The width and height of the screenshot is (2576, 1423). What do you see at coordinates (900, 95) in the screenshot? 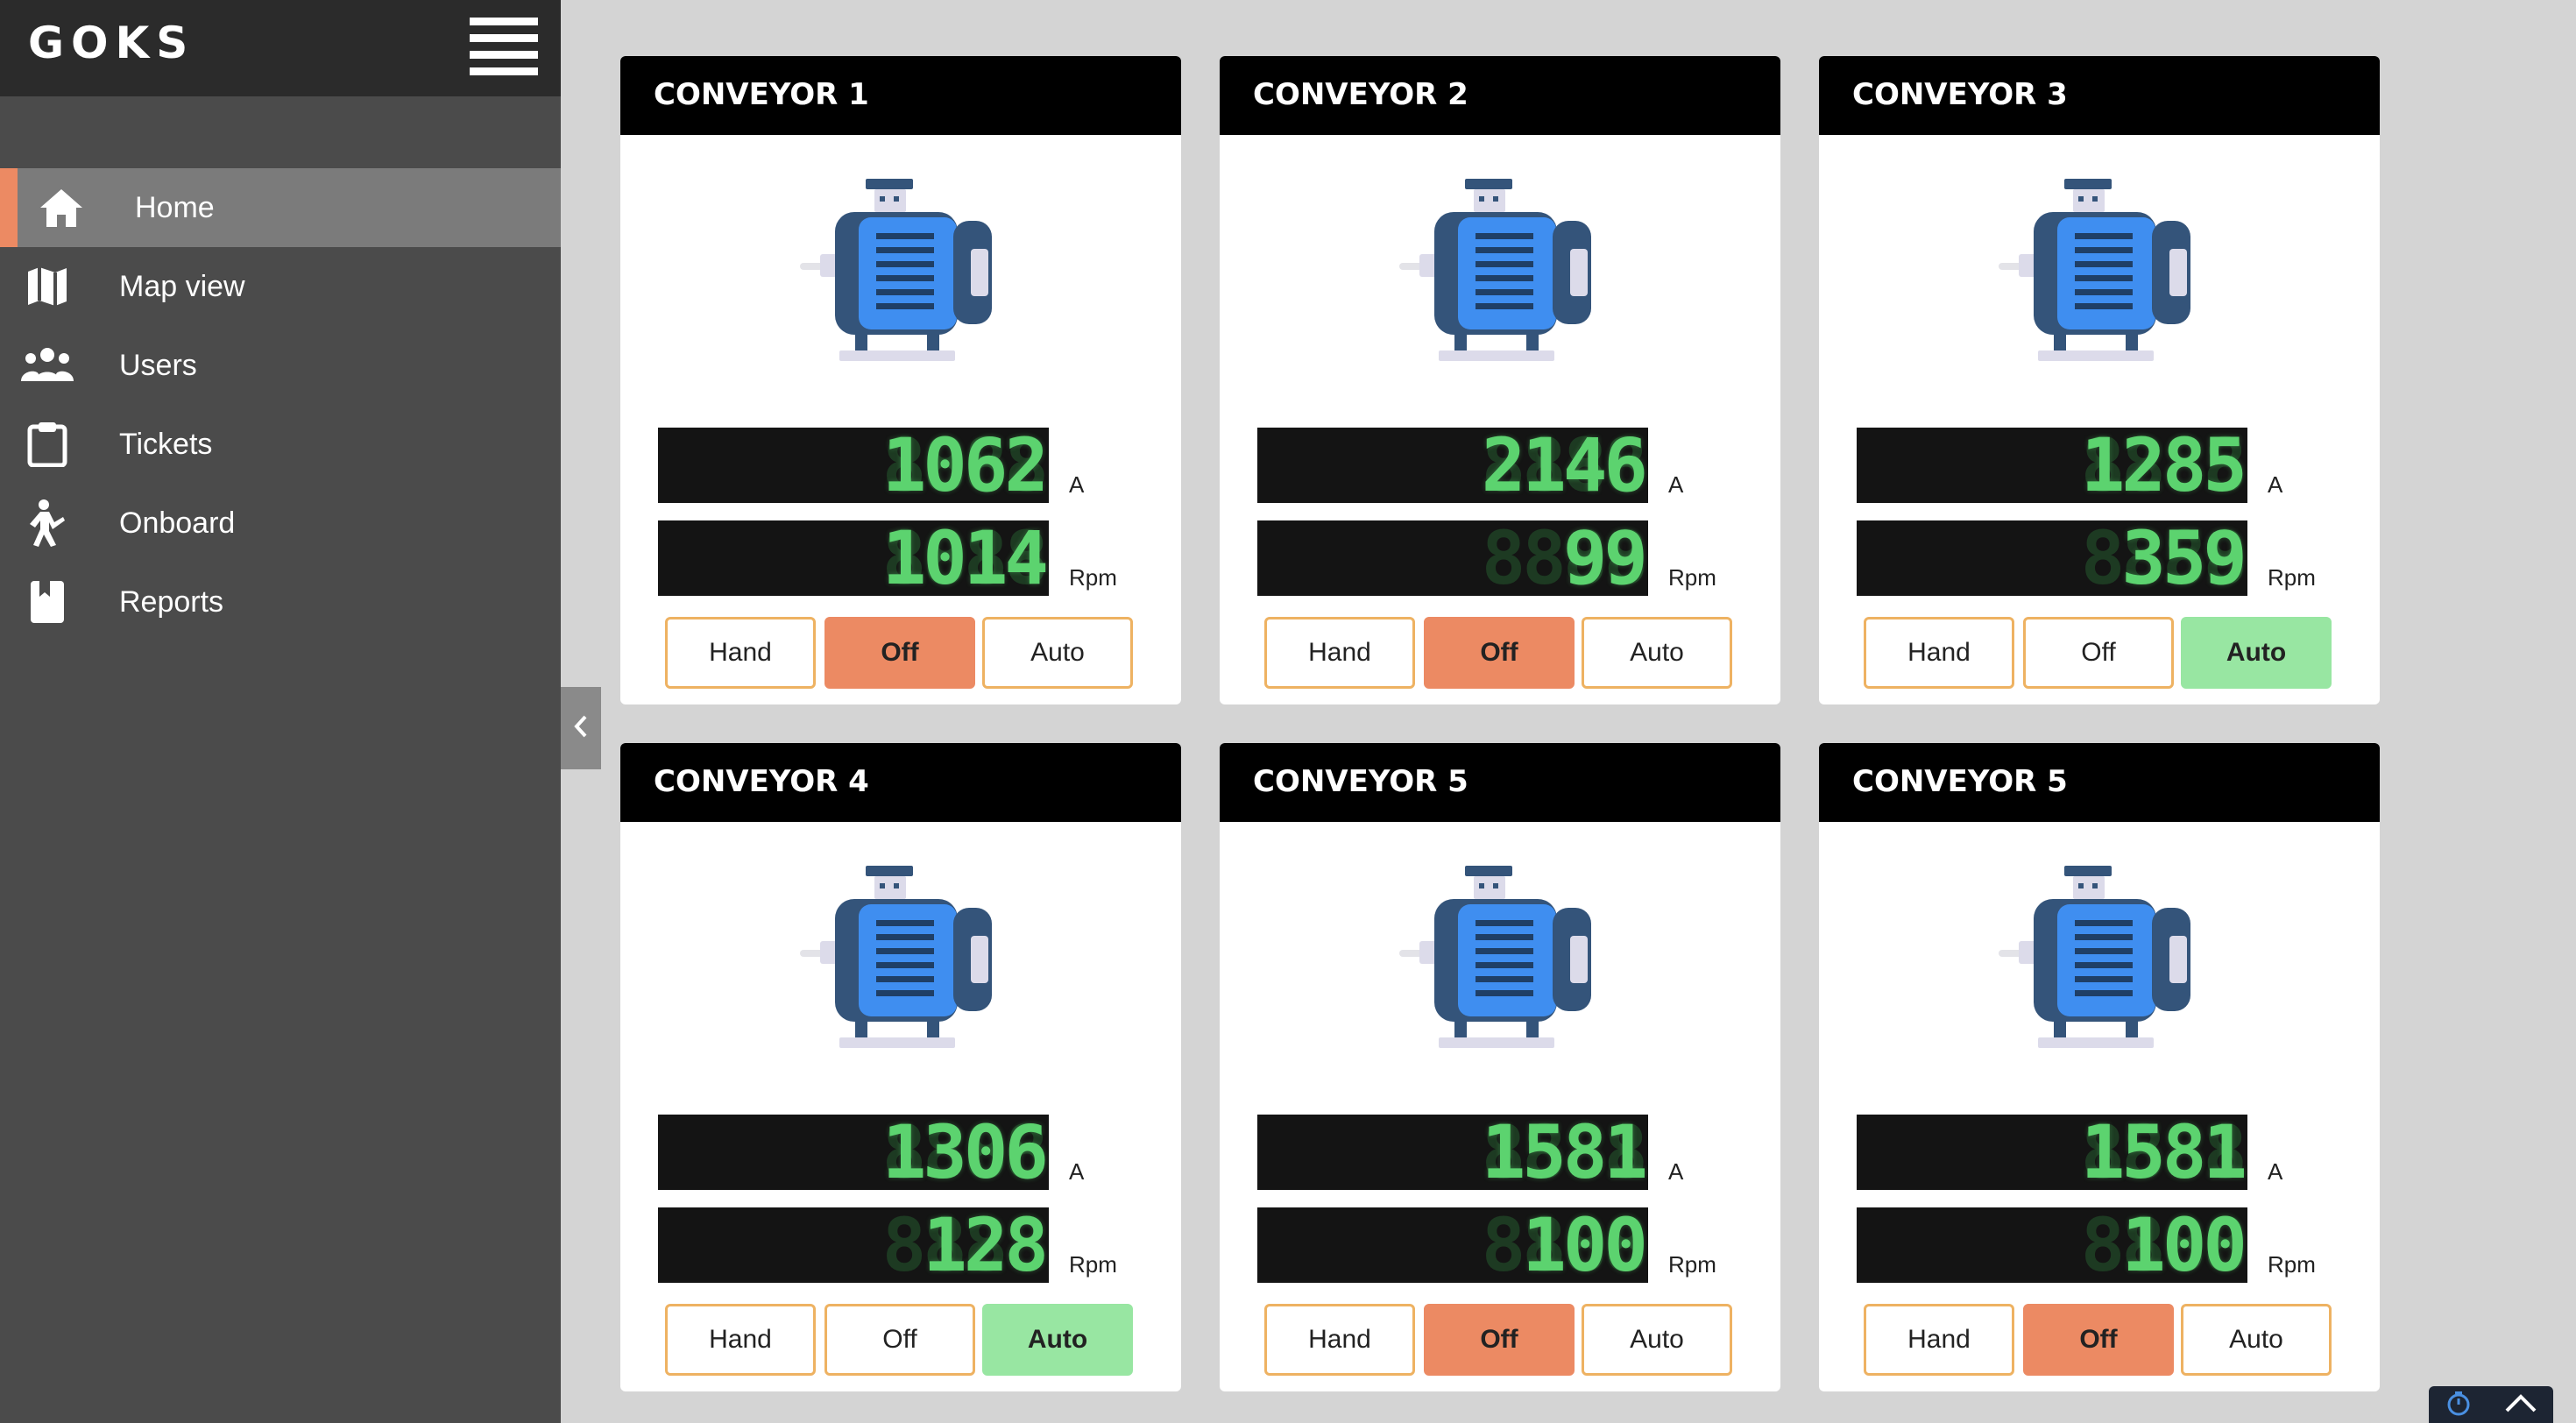
I see `card-header: CONVEYOR 1` at bounding box center [900, 95].